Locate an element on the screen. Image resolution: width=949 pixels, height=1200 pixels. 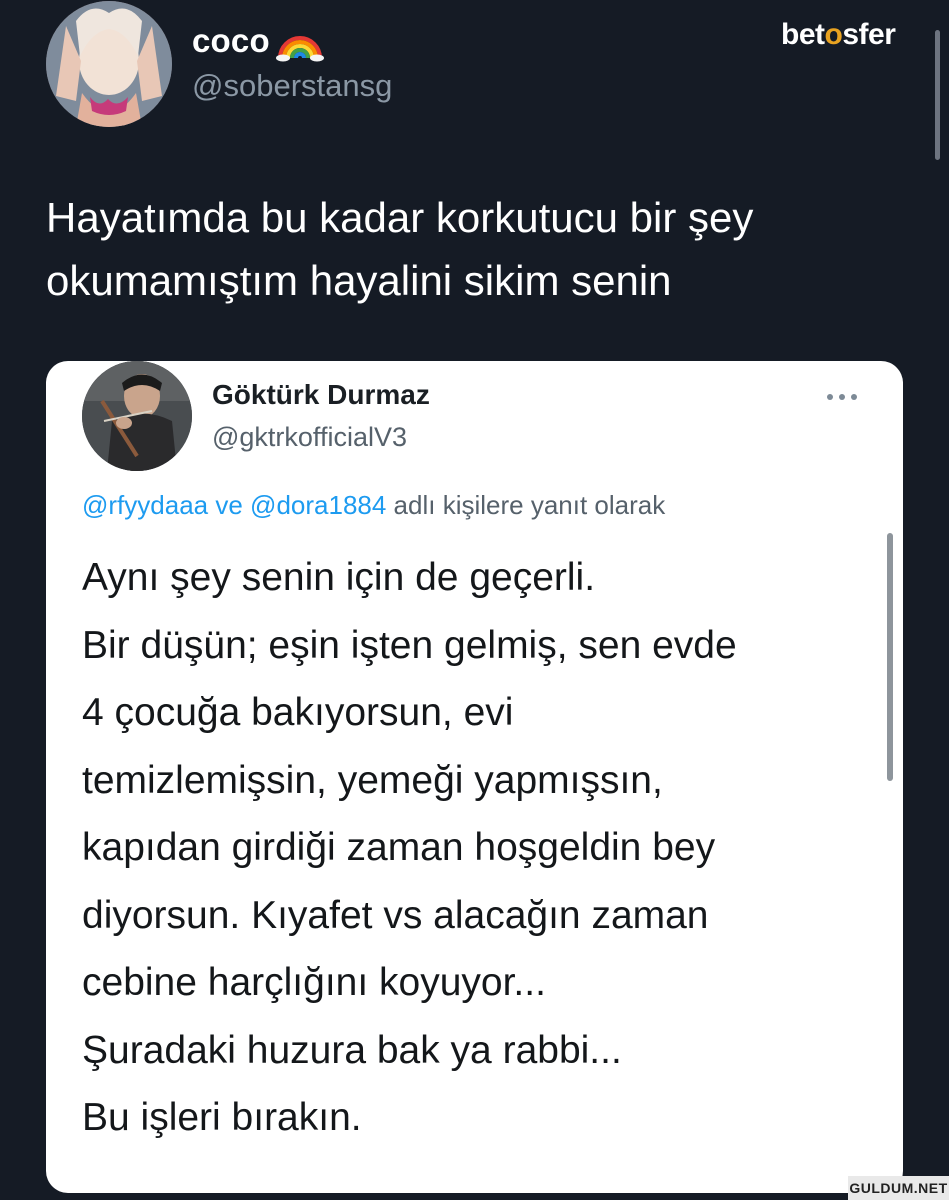
quoted-author-avatar is located at coordinates (137, 416).